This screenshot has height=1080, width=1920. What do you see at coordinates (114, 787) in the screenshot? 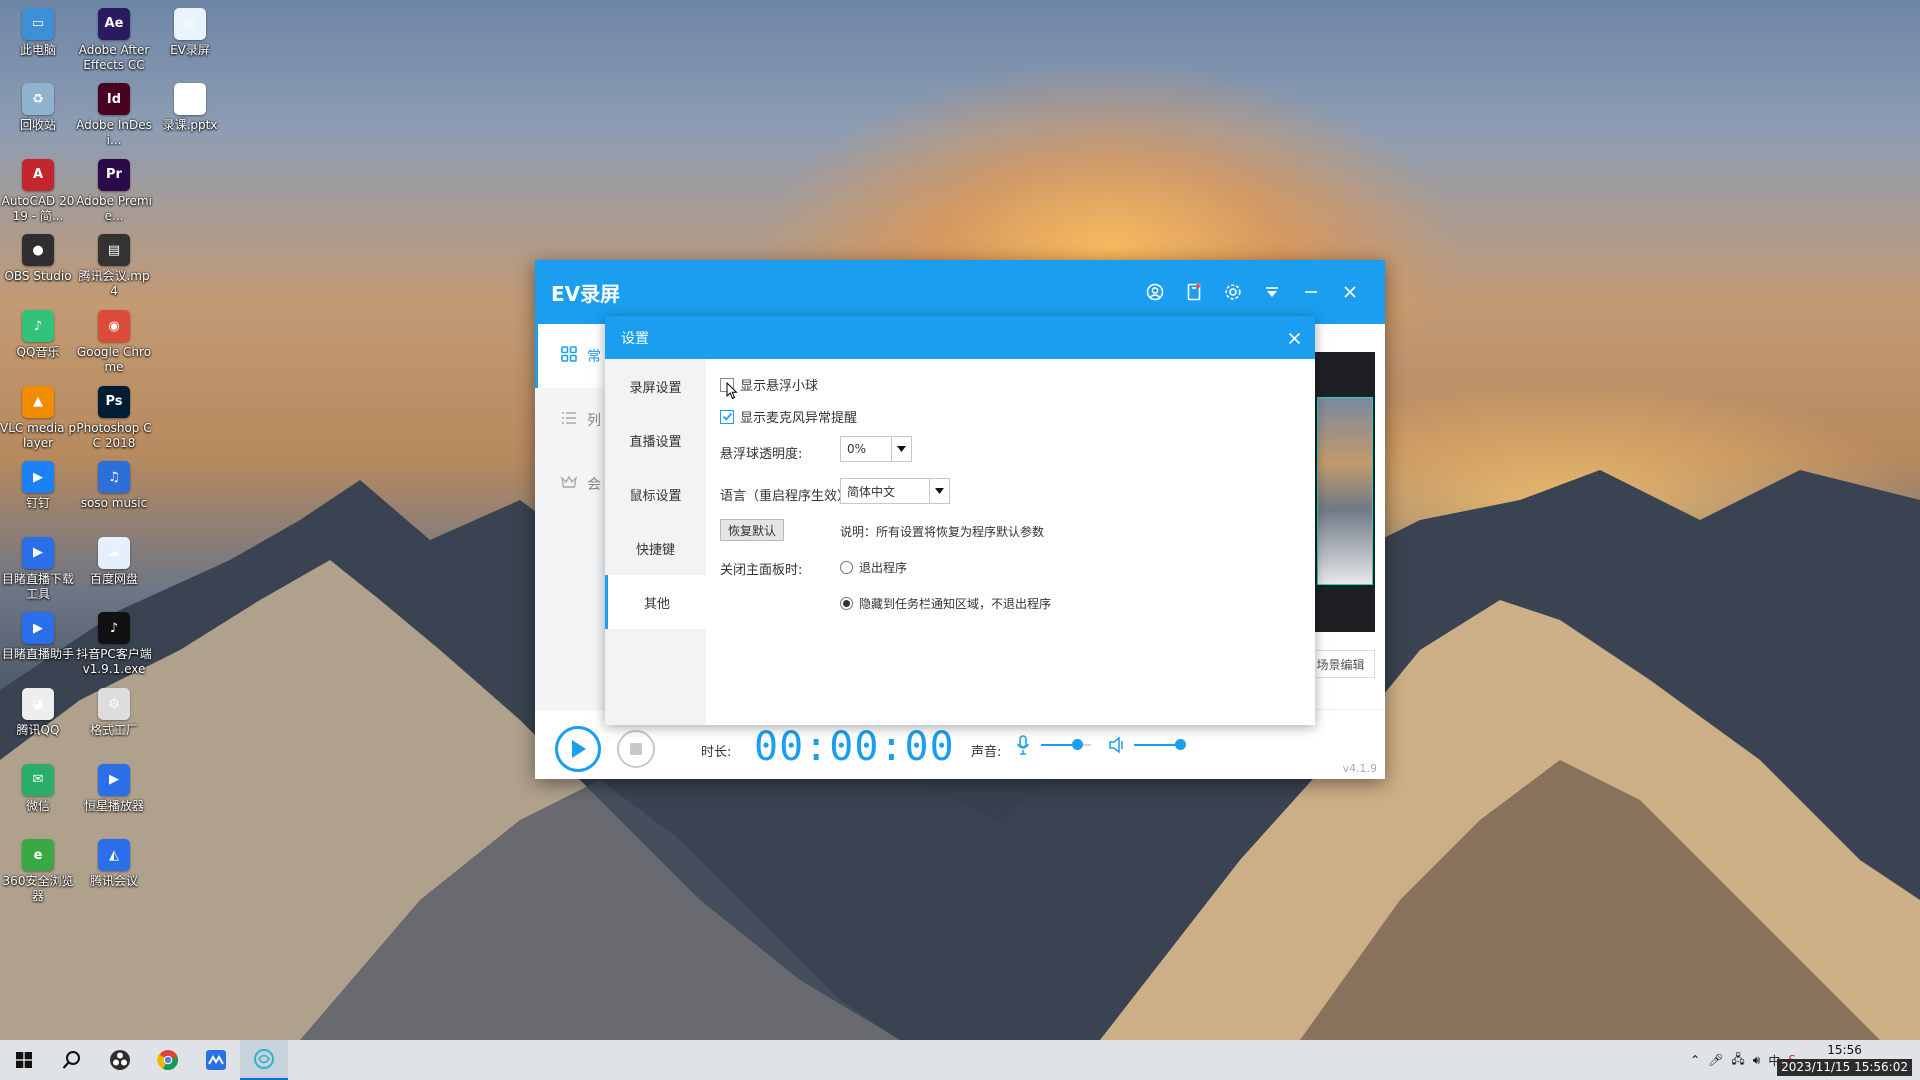
I see `desktop-icon: ▶ 恒星播放器` at bounding box center [114, 787].